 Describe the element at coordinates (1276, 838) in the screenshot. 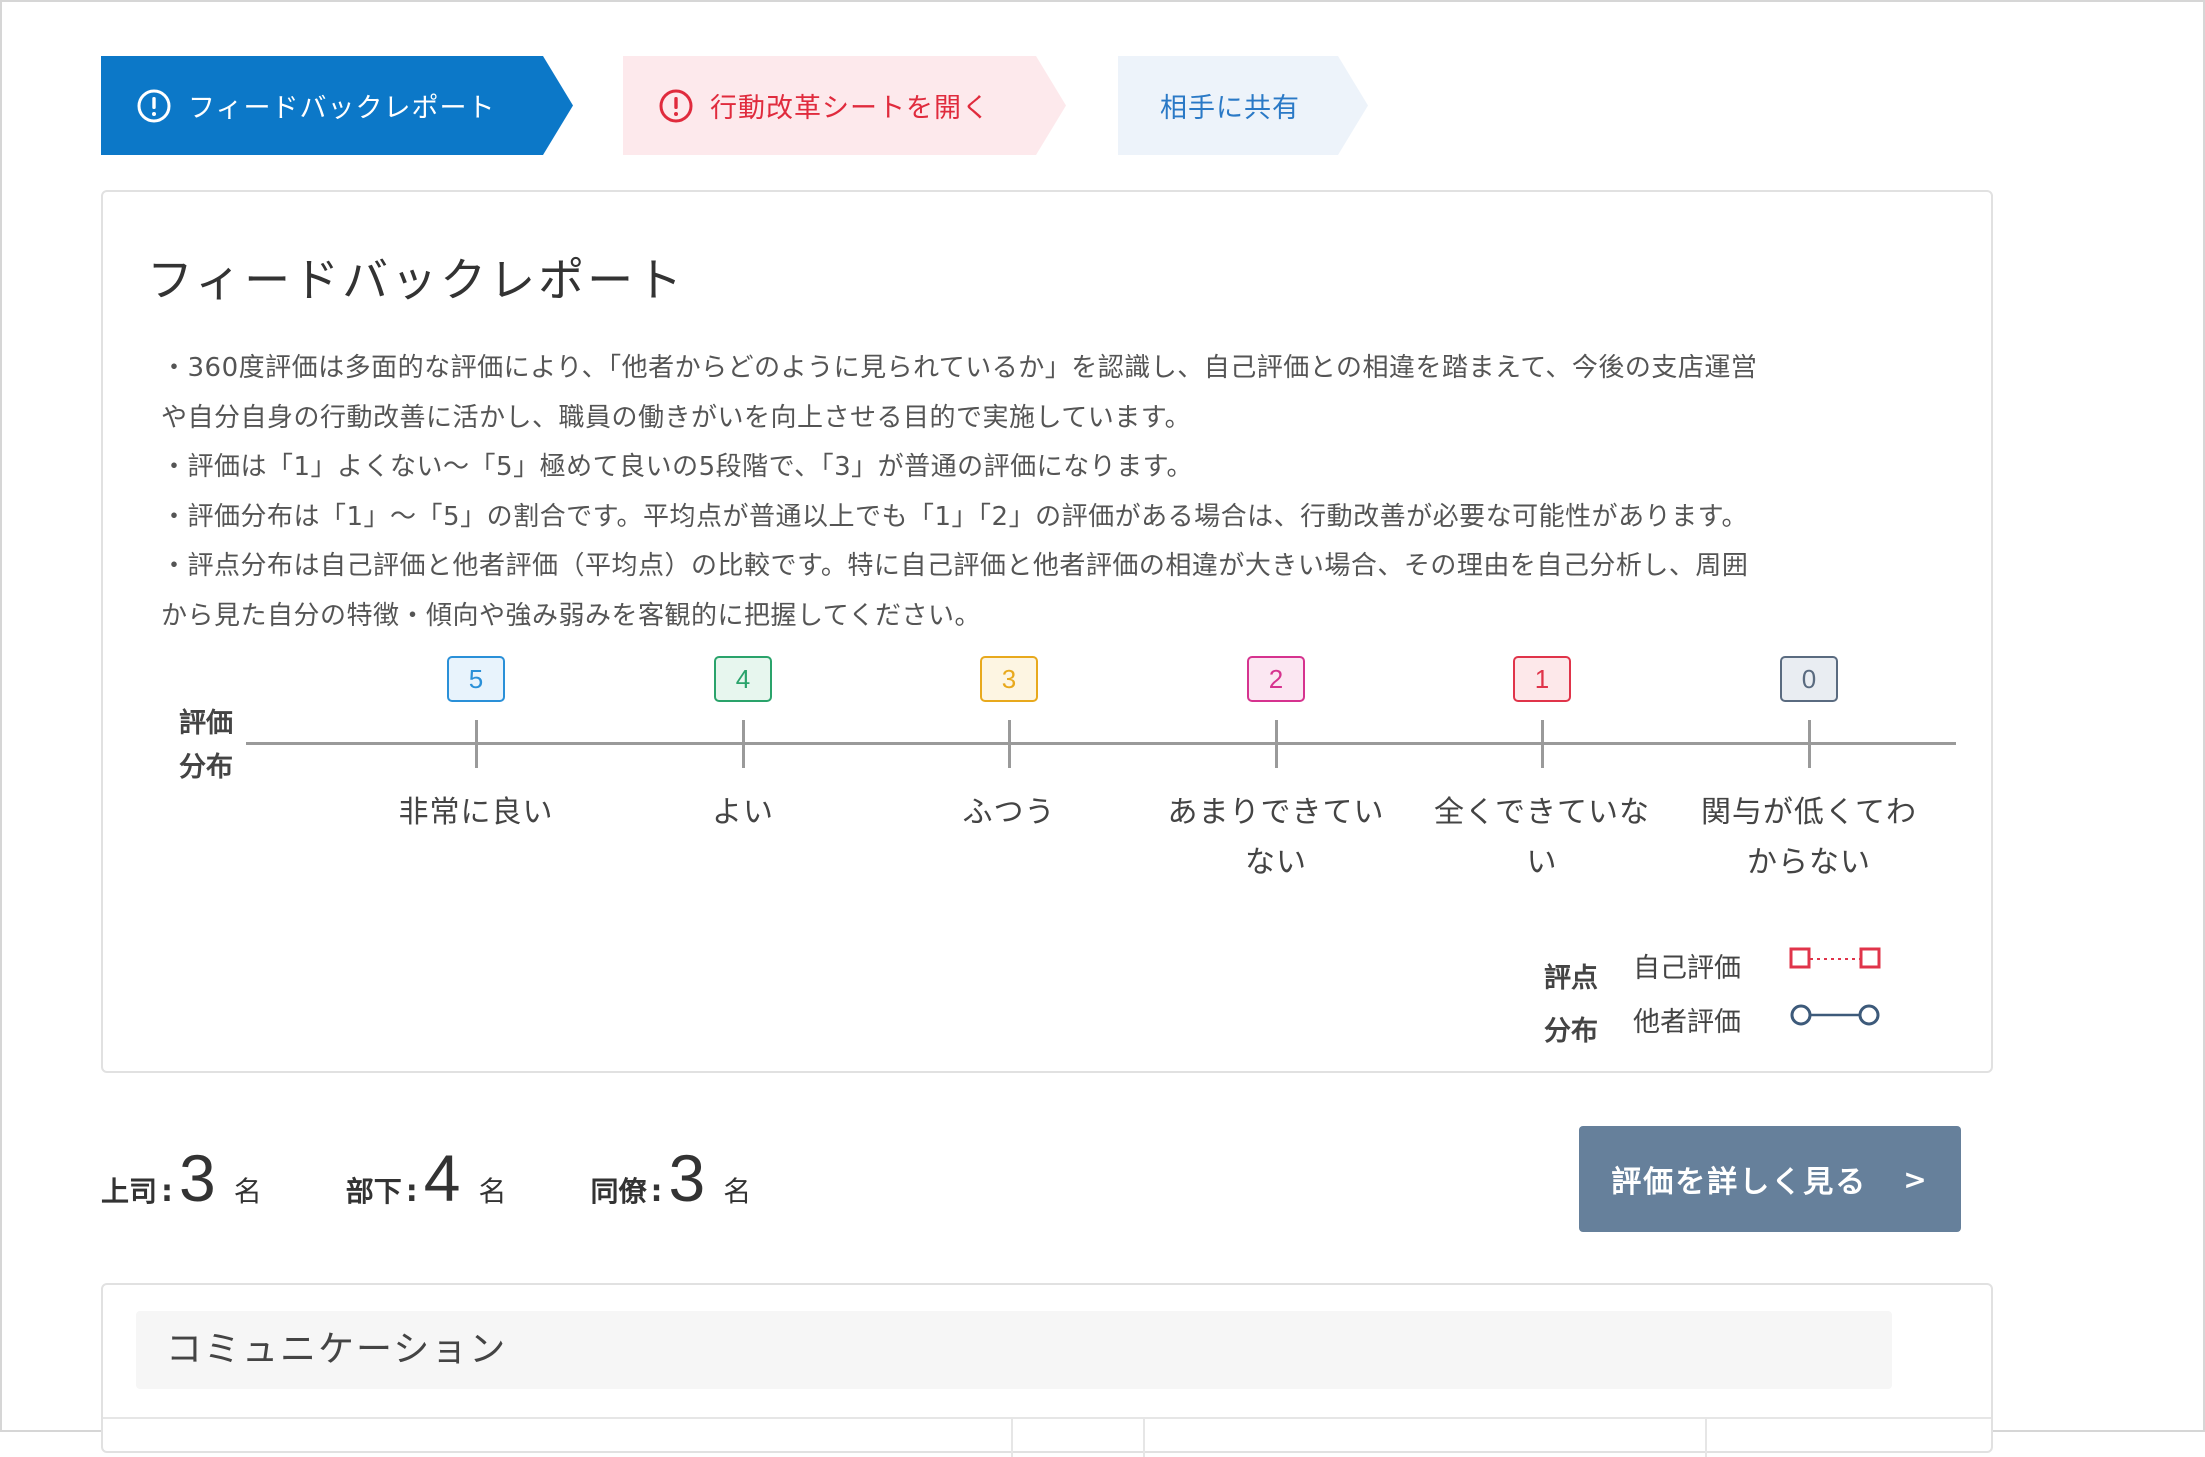

I see `scale-label-2: あまりできてい ない` at that location.